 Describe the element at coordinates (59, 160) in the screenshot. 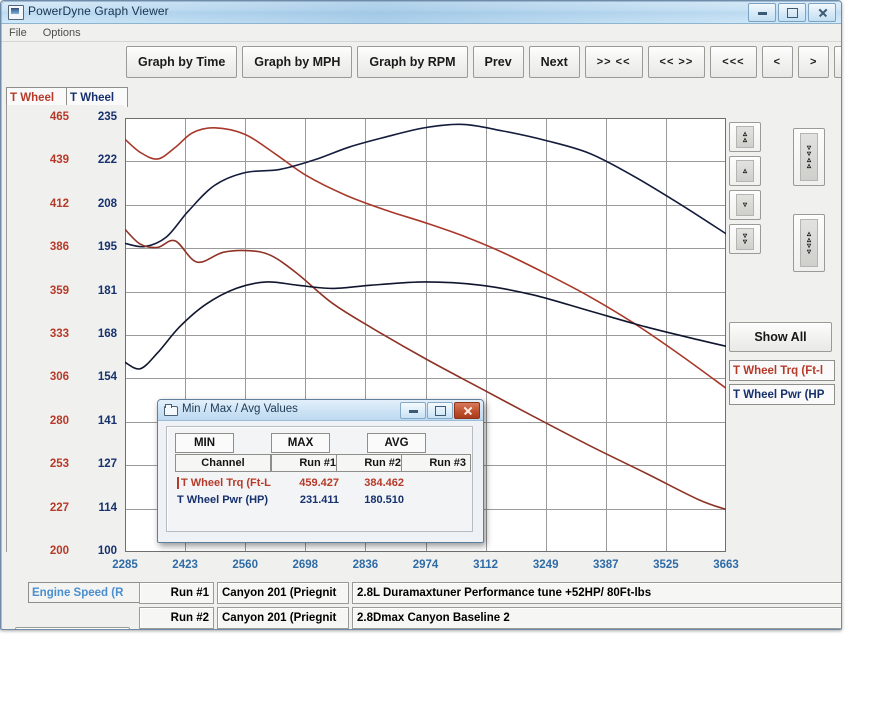

I see `y-tick-torque: 439` at that location.